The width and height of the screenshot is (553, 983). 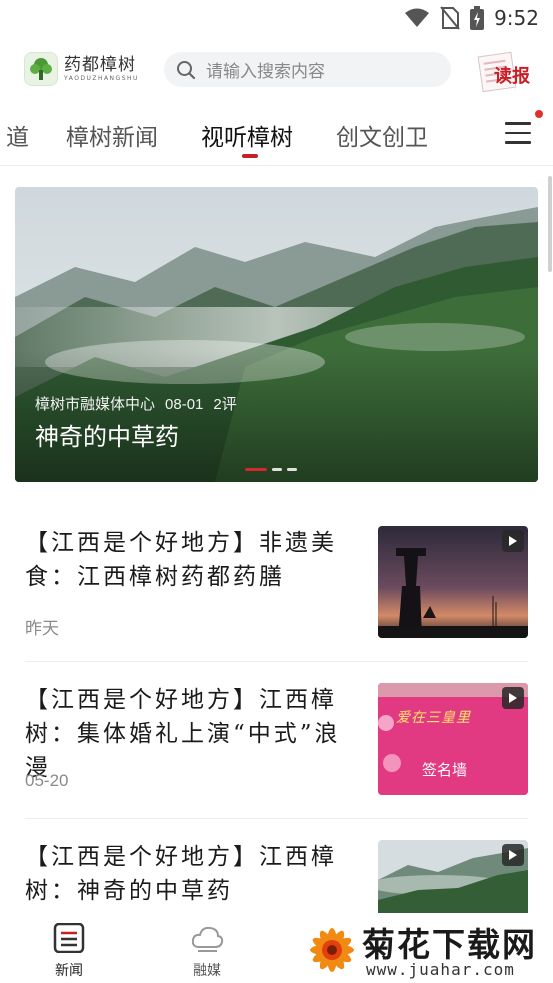 What do you see at coordinates (41, 69) in the screenshot?
I see `tree-logo-icon` at bounding box center [41, 69].